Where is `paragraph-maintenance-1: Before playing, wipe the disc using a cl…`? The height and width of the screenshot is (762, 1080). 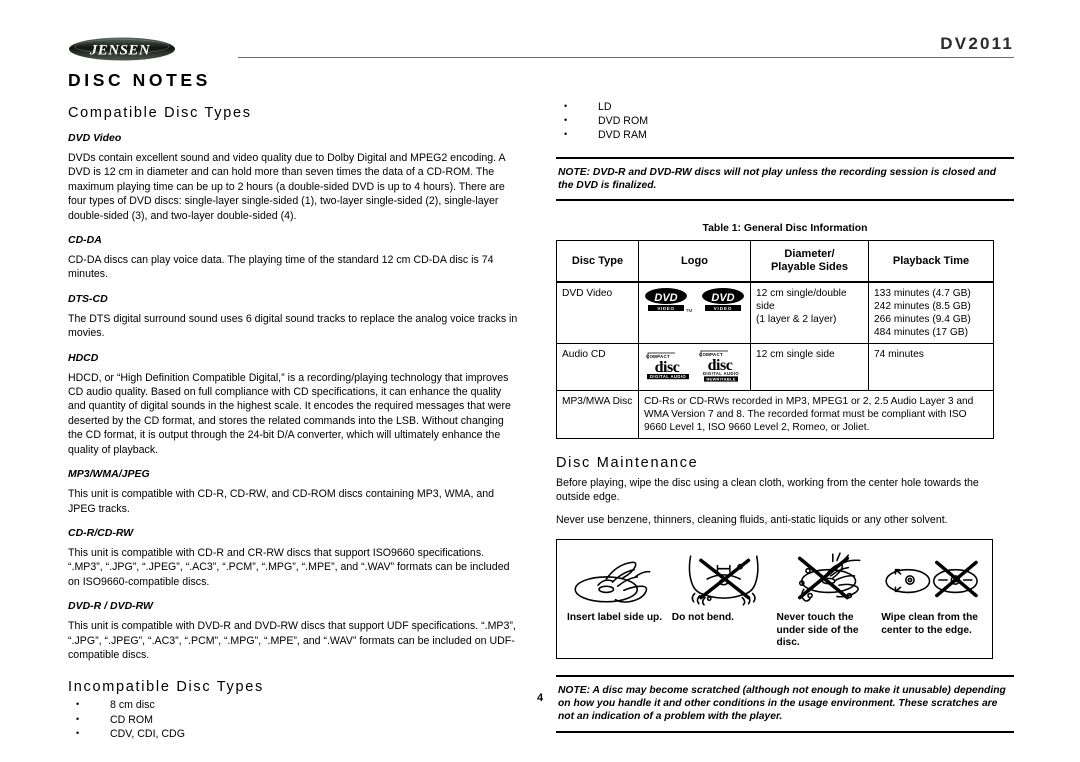
paragraph-maintenance-1: Before playing, wipe the disc using a cl… is located at coordinates (767, 490).